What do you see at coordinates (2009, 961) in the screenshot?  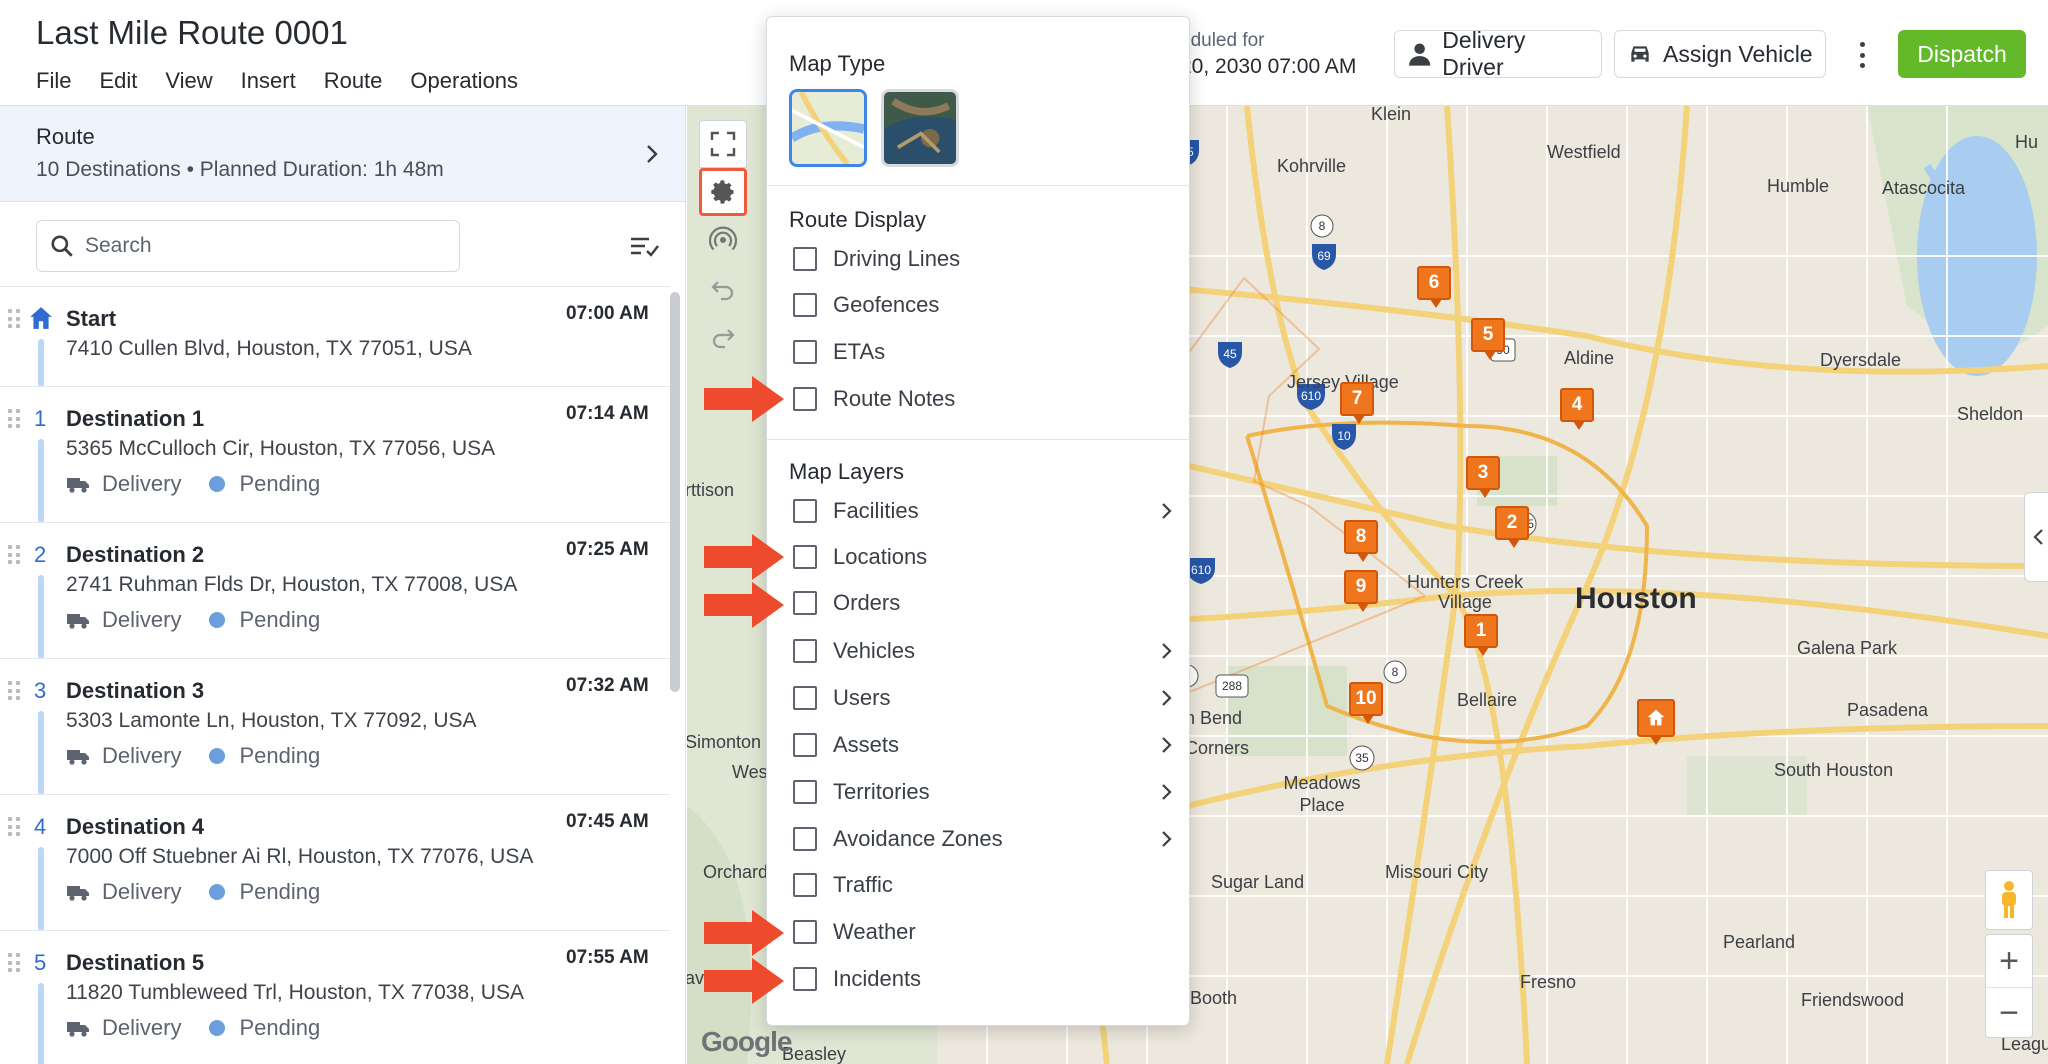 I see `zoom-in-button: +` at bounding box center [2009, 961].